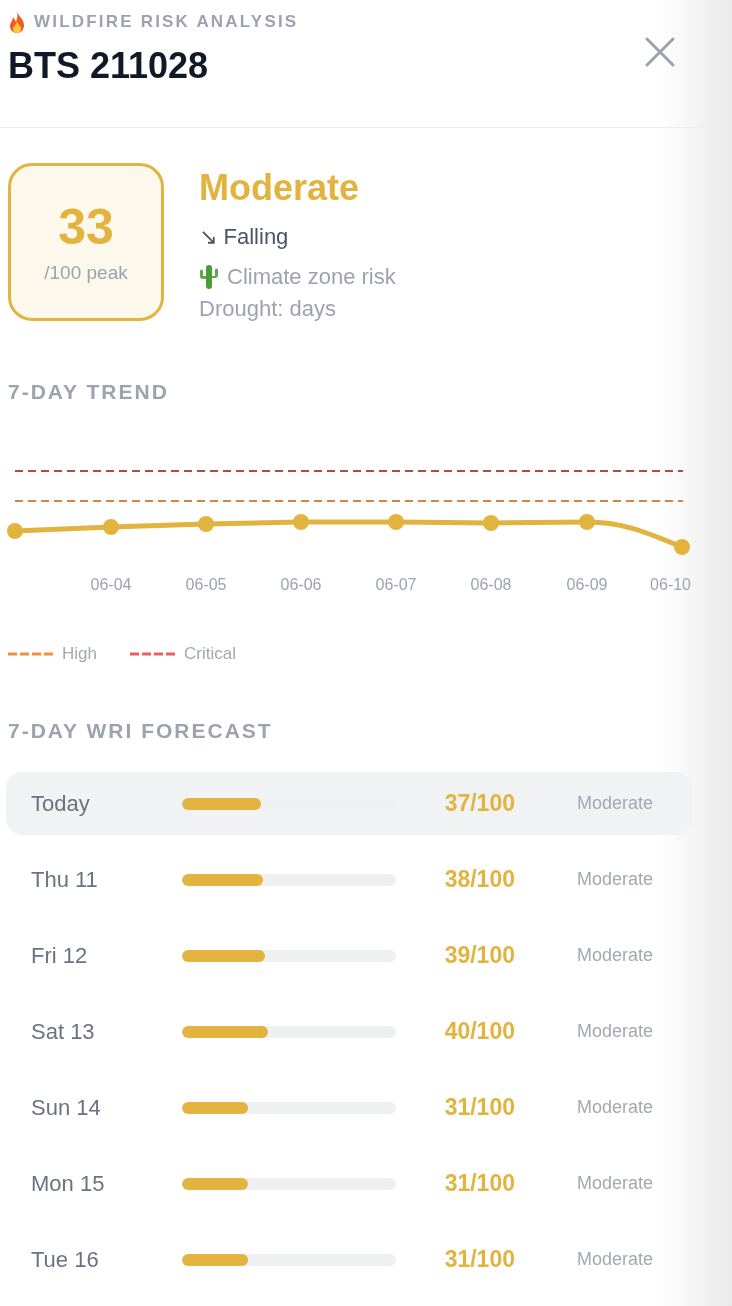 The image size is (732, 1306). What do you see at coordinates (88, 392) in the screenshot?
I see `section-title: 7-DAY TREND` at bounding box center [88, 392].